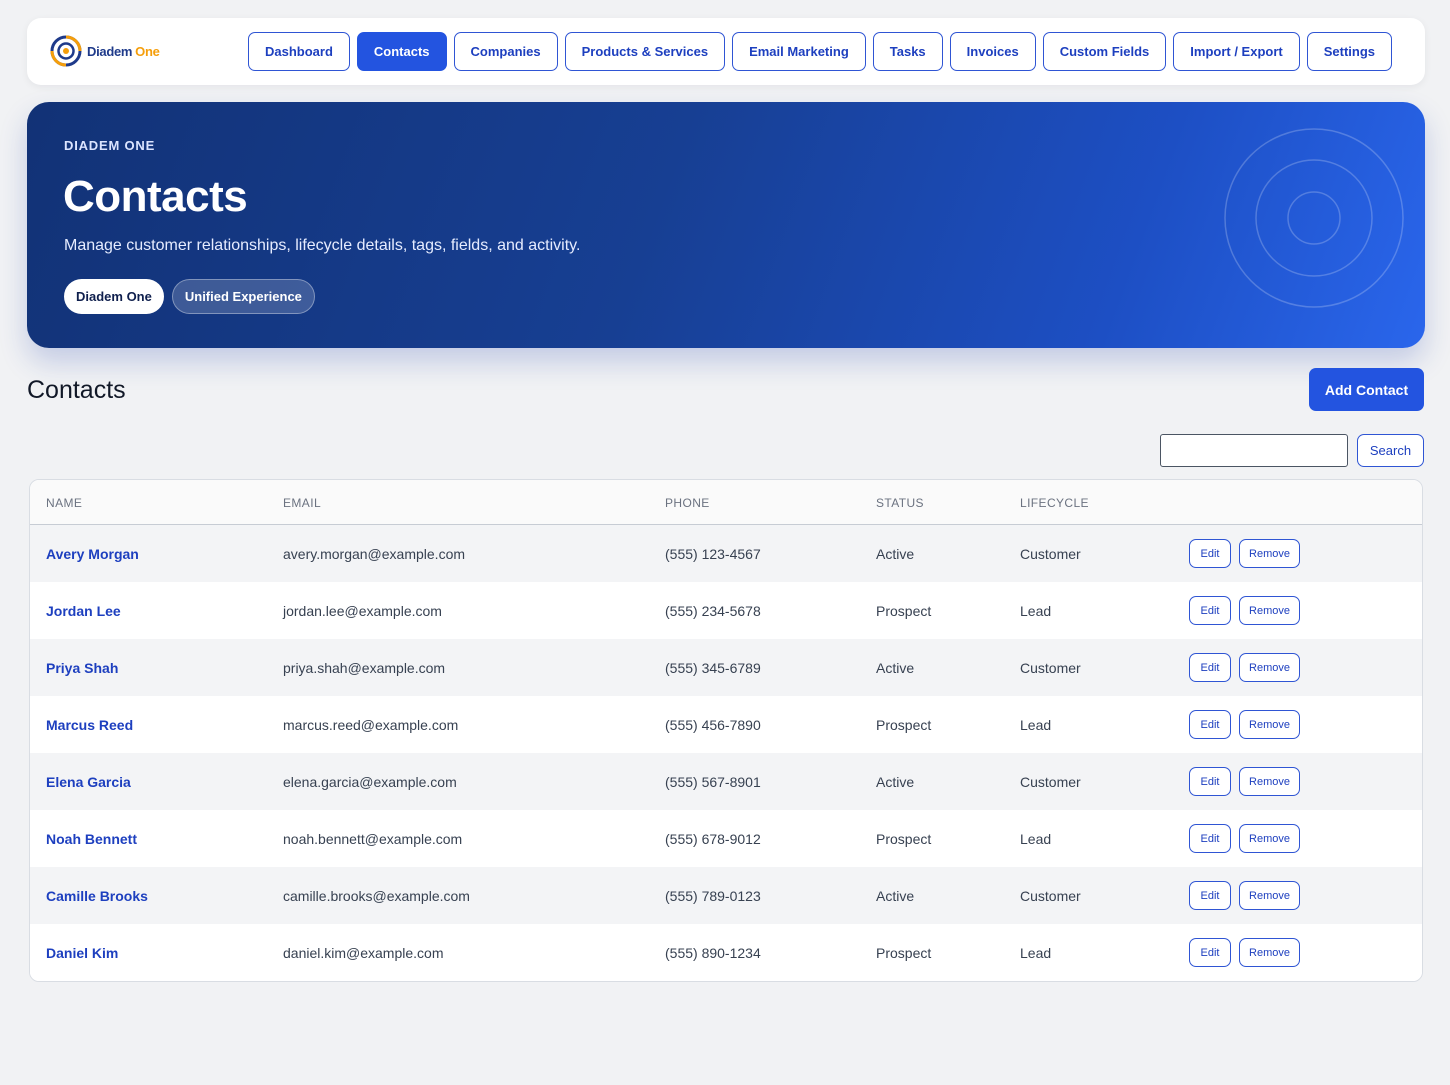 This screenshot has width=1450, height=1085. I want to click on brand-name-primary: Diadem, so click(110, 51).